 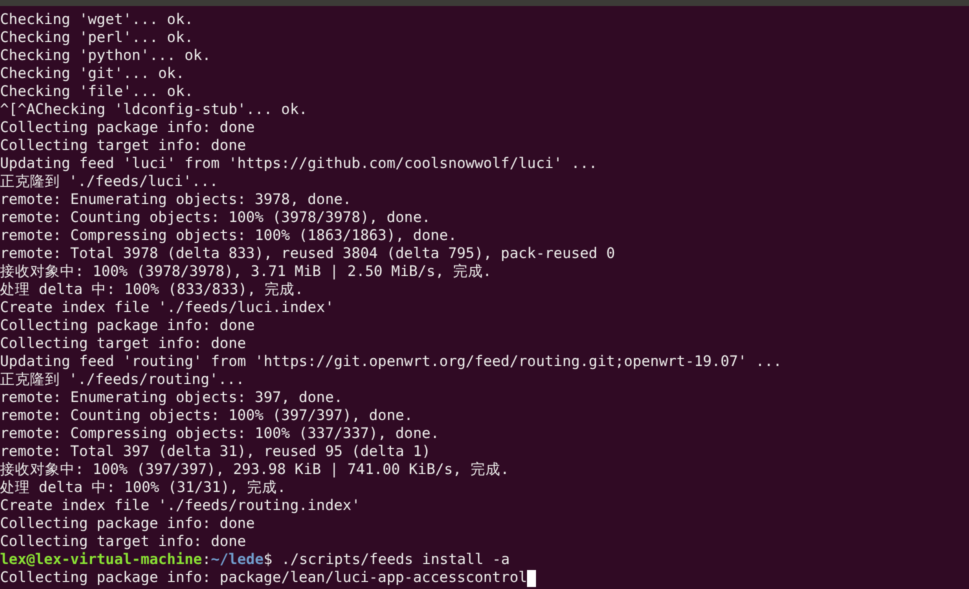 What do you see at coordinates (152, 290) in the screenshot?
I see `output-line: 处理 delta 中: 100% (833/833), 完成.` at bounding box center [152, 290].